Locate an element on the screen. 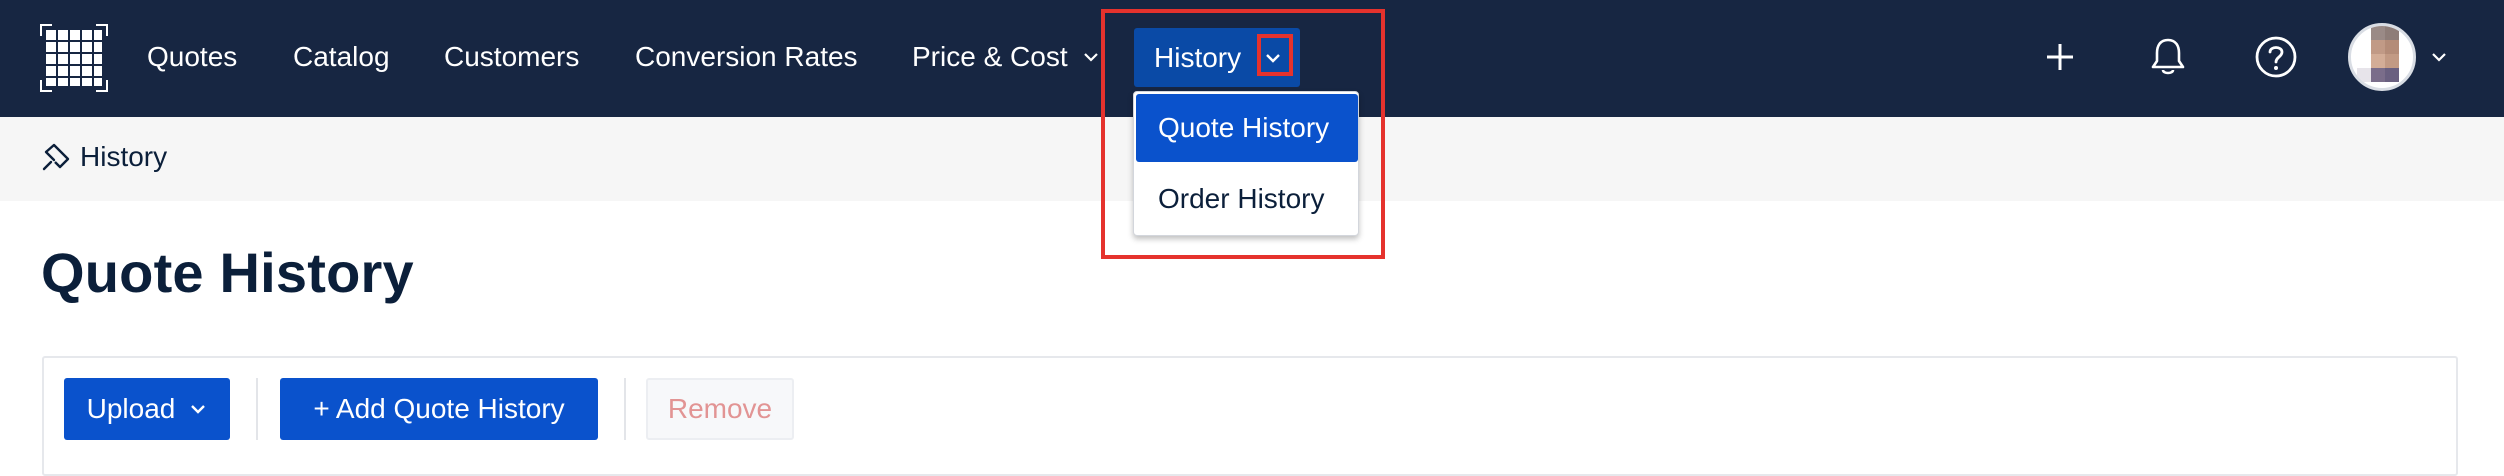 The image size is (2504, 476). remove-button: Remove is located at coordinates (720, 409).